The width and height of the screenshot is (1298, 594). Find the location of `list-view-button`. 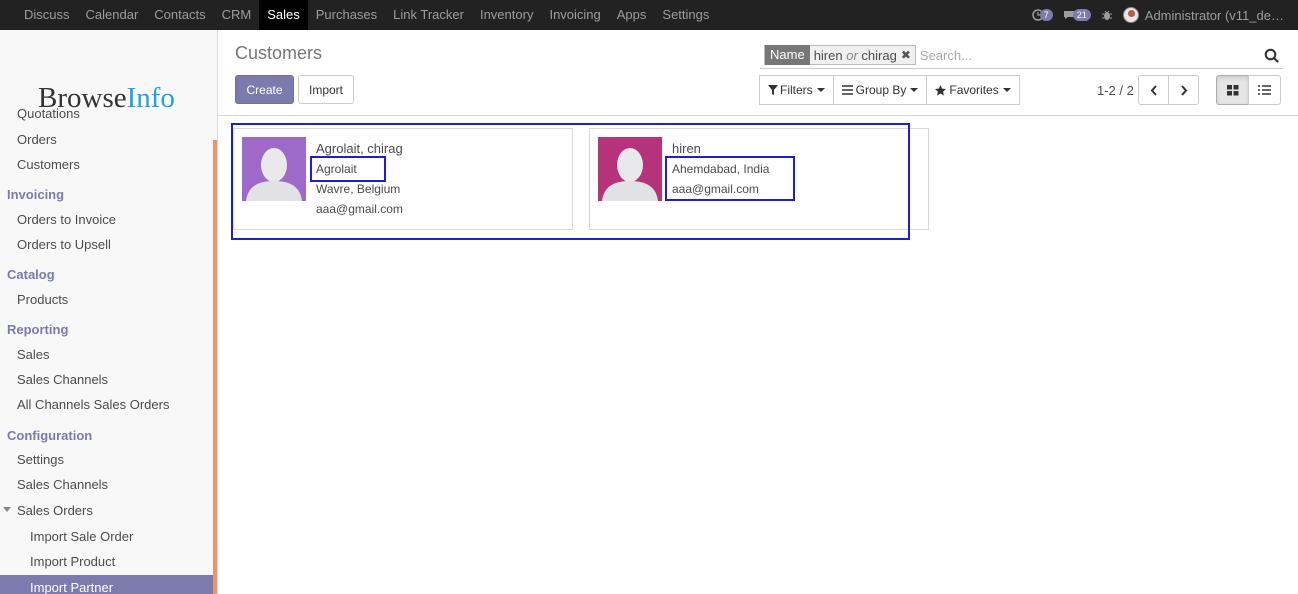

list-view-button is located at coordinates (1264, 90).